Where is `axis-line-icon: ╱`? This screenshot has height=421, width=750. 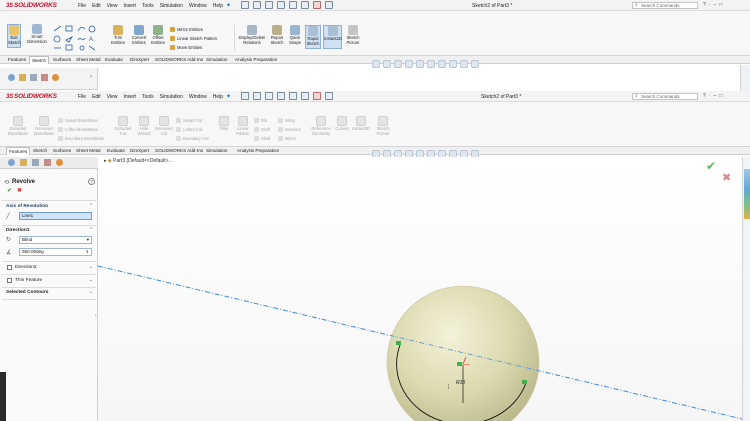 axis-line-icon: ╱ is located at coordinates (8, 217).